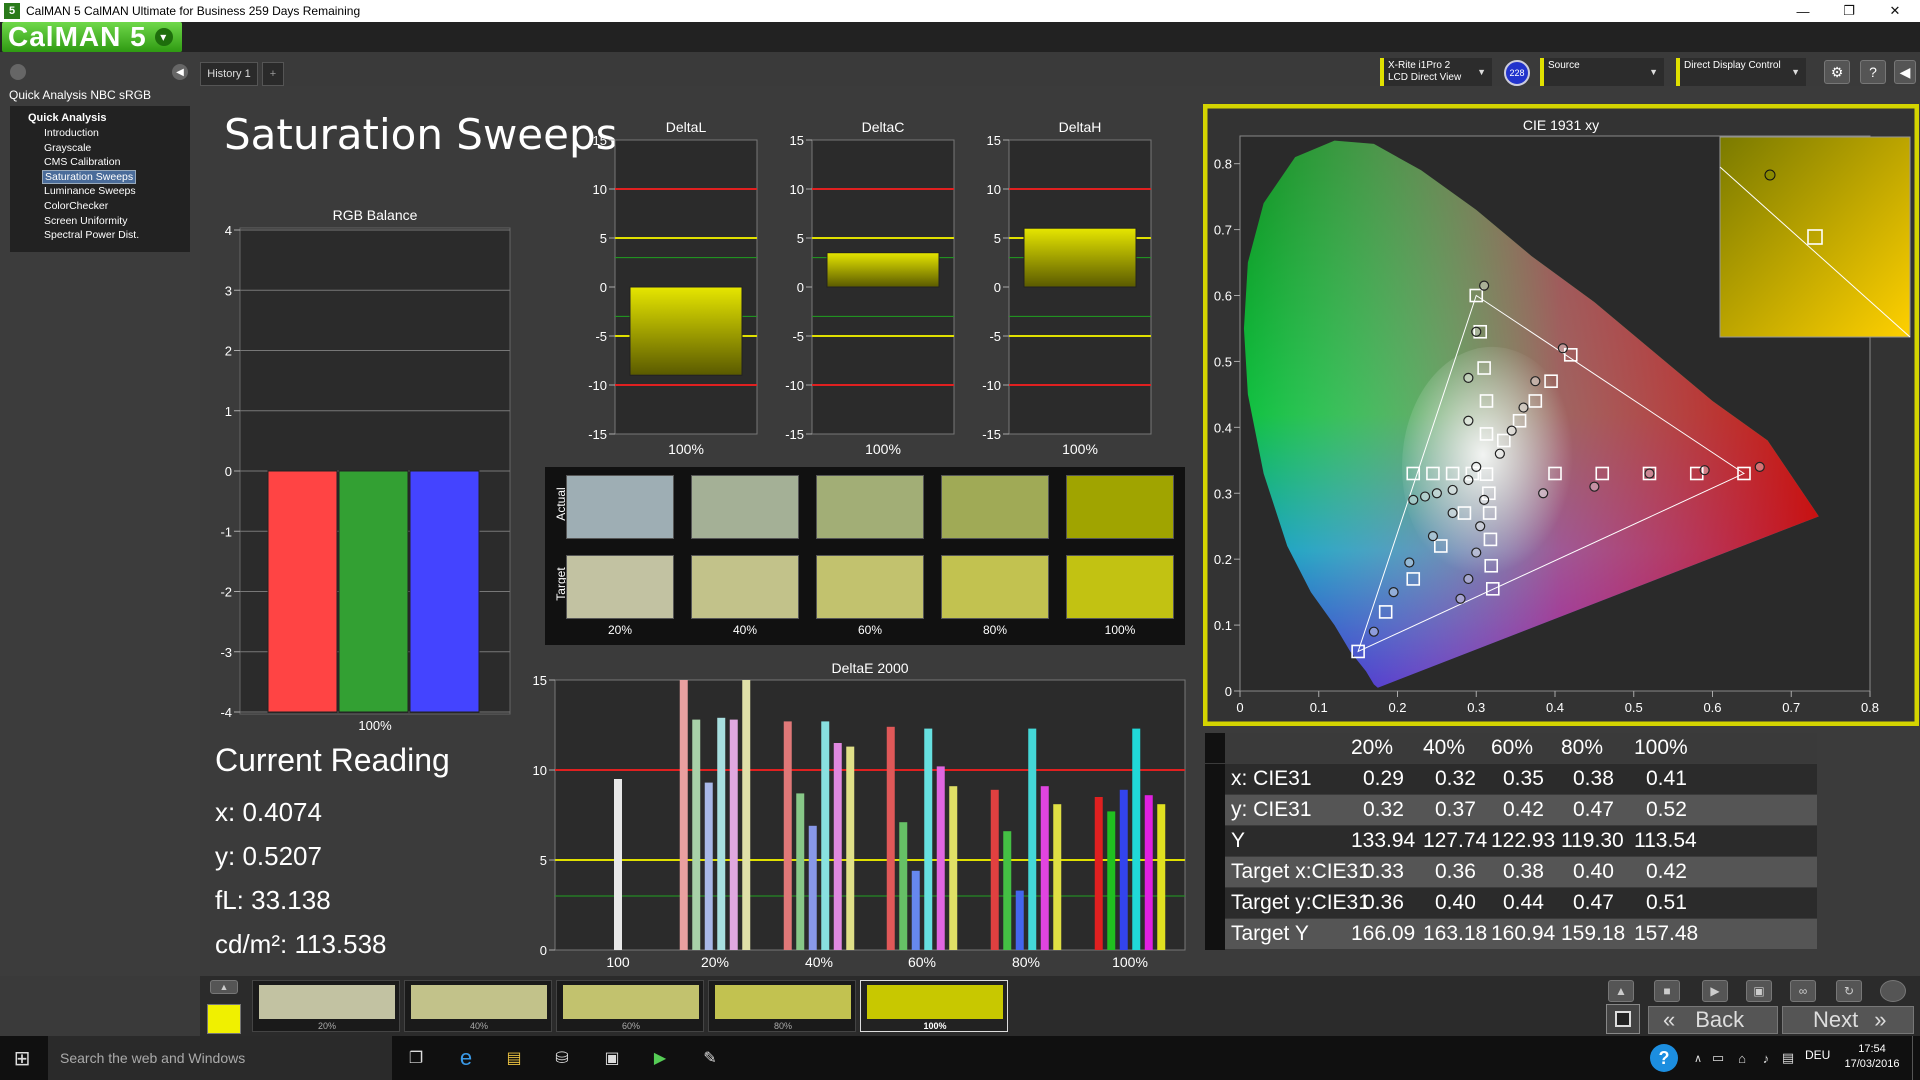 The height and width of the screenshot is (1080, 1920). What do you see at coordinates (421, 134) in the screenshot?
I see `page-title: Saturation Sweeps` at bounding box center [421, 134].